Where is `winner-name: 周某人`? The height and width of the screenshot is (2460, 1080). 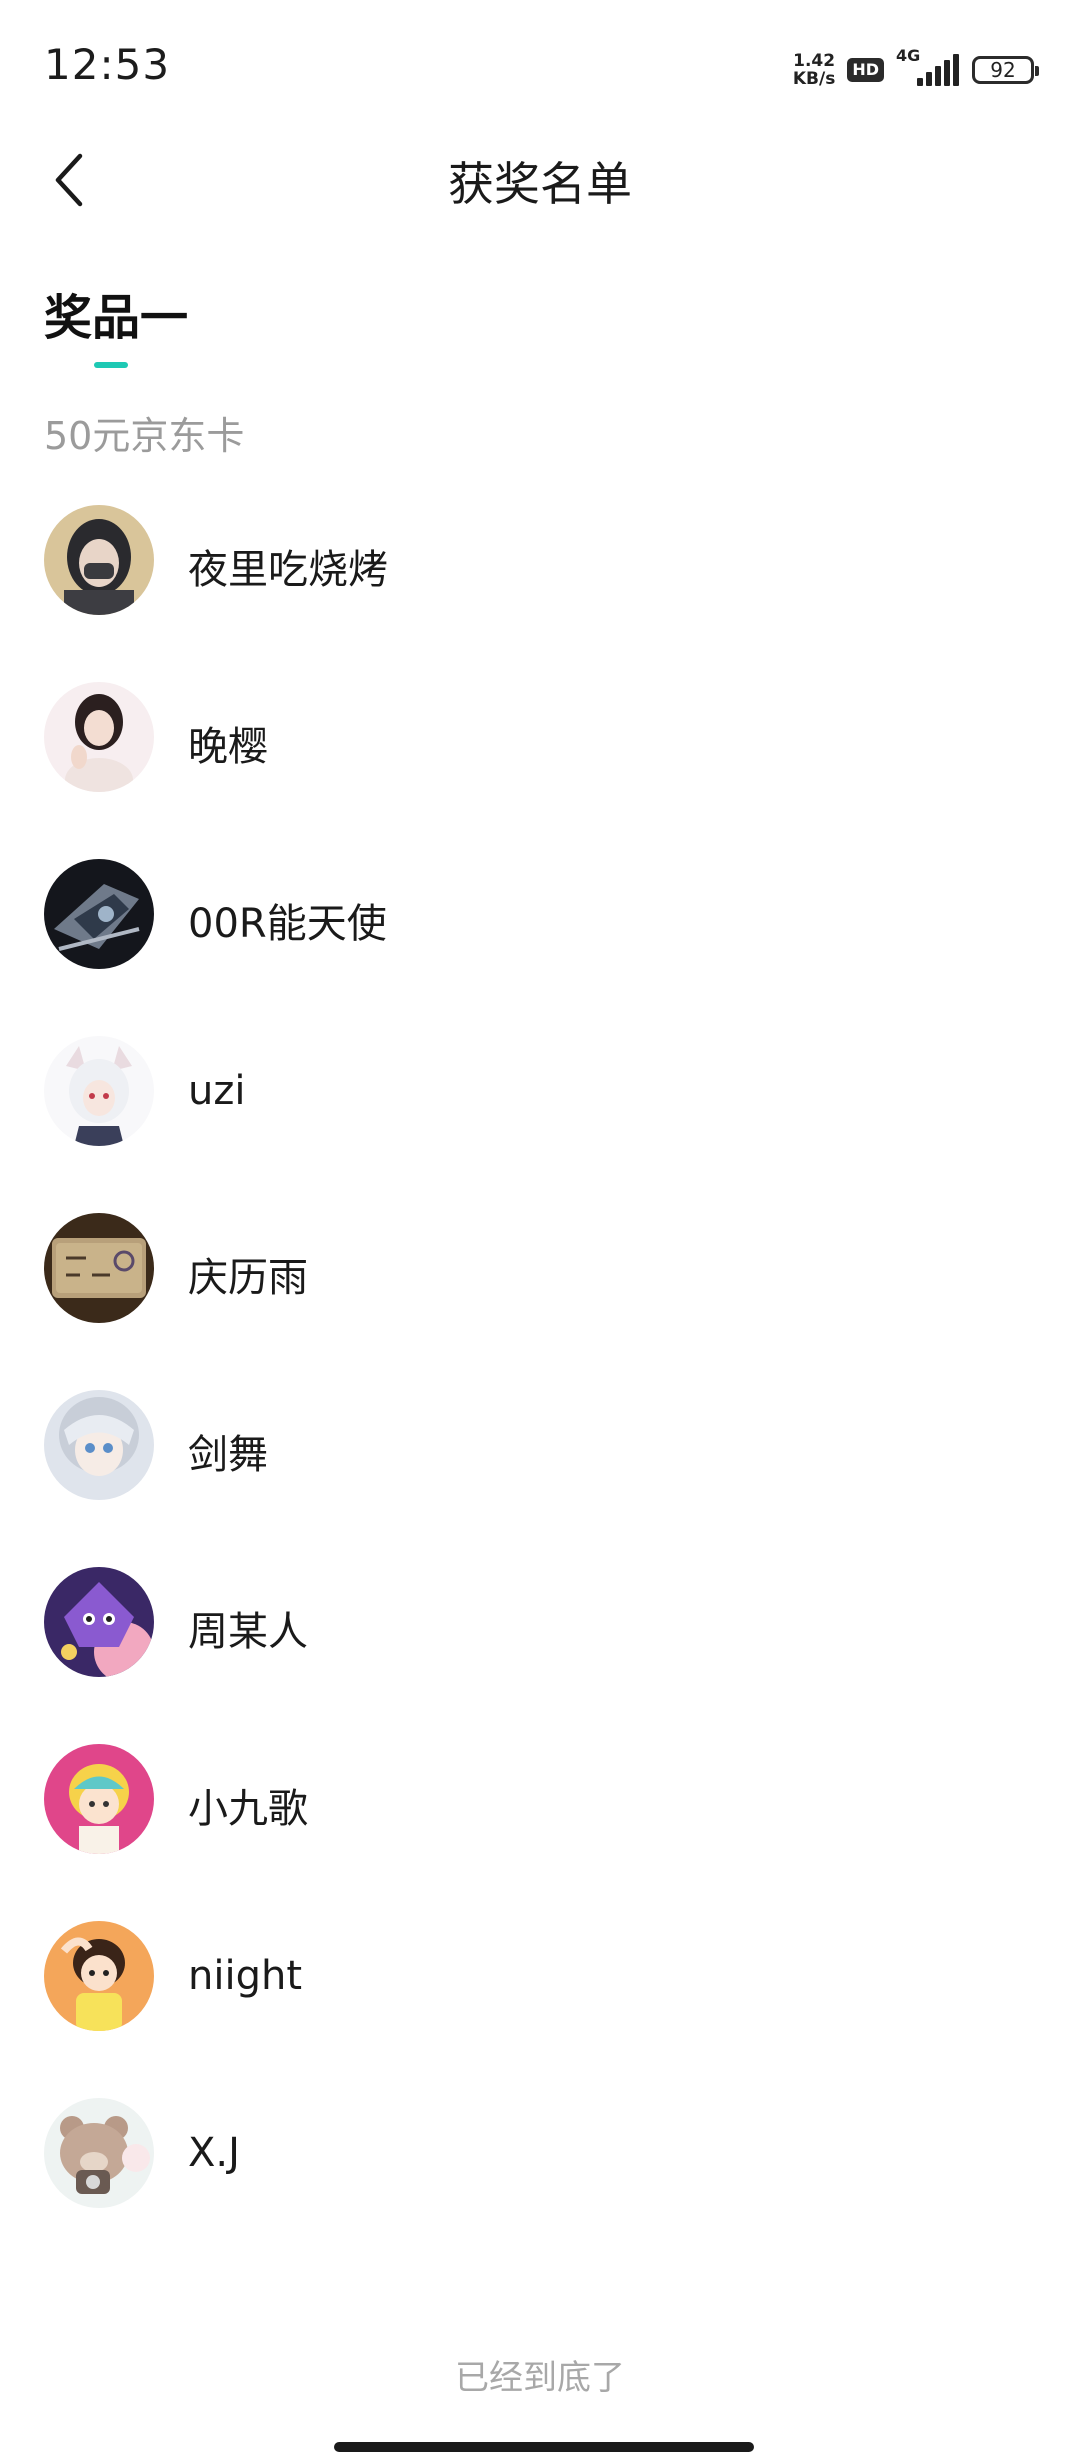
winner-name: 周某人 is located at coordinates (248, 1632).